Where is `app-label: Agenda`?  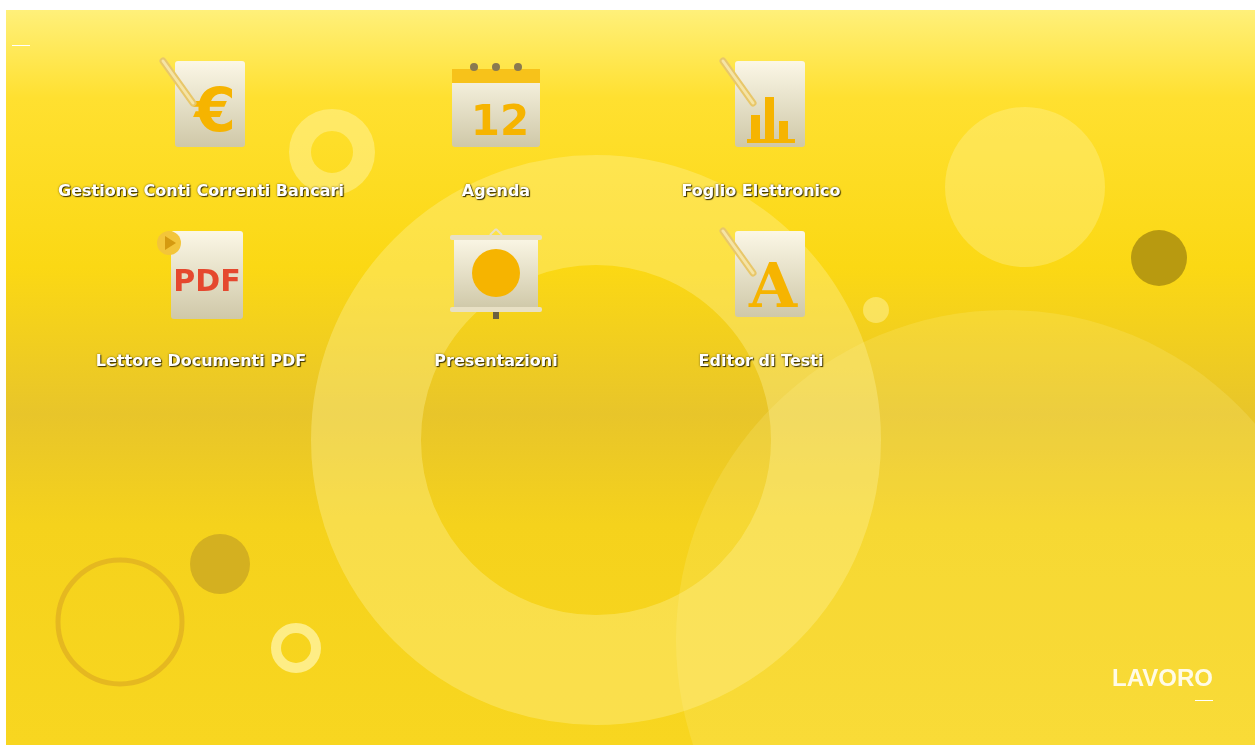
app-label: Agenda is located at coordinates (496, 191).